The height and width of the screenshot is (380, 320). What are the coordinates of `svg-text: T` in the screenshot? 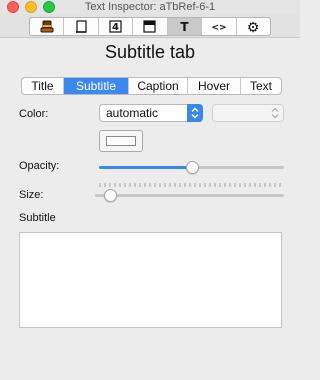 It's located at (184, 26).